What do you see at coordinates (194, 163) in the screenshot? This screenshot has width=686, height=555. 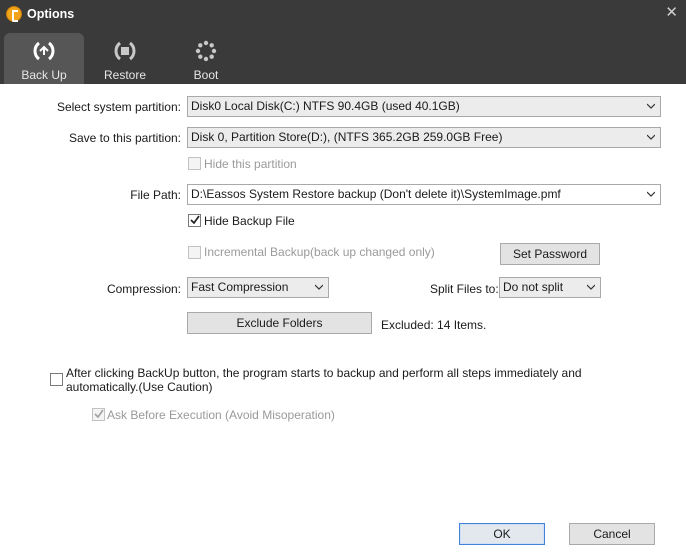 I see `hide-partition-checkbox` at bounding box center [194, 163].